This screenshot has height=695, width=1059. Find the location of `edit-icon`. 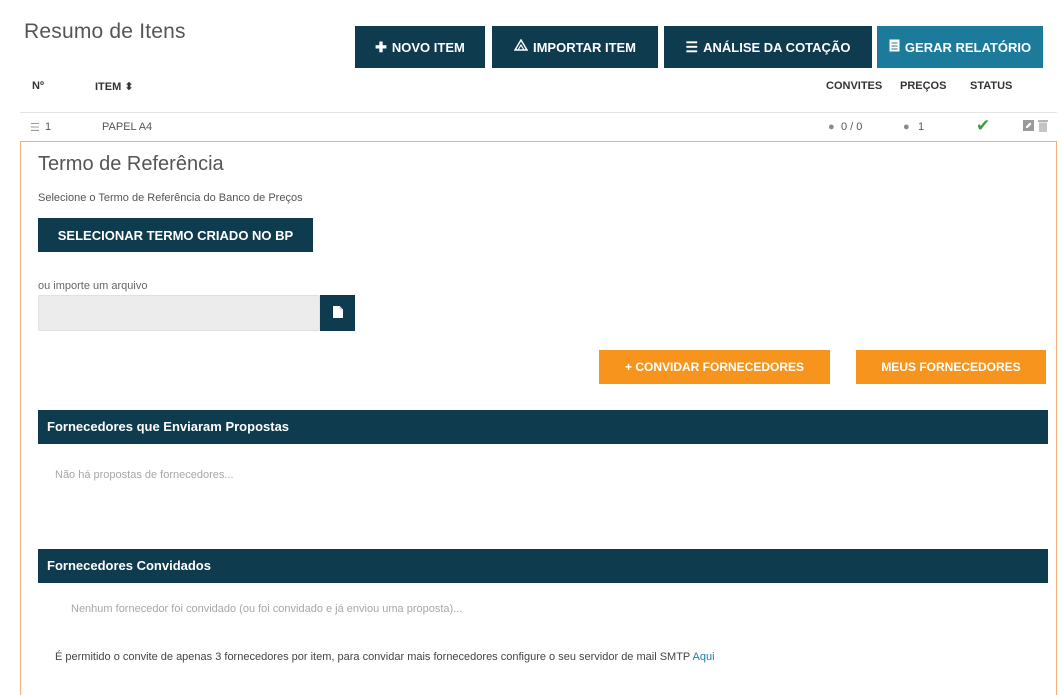

edit-icon is located at coordinates (1028, 127).